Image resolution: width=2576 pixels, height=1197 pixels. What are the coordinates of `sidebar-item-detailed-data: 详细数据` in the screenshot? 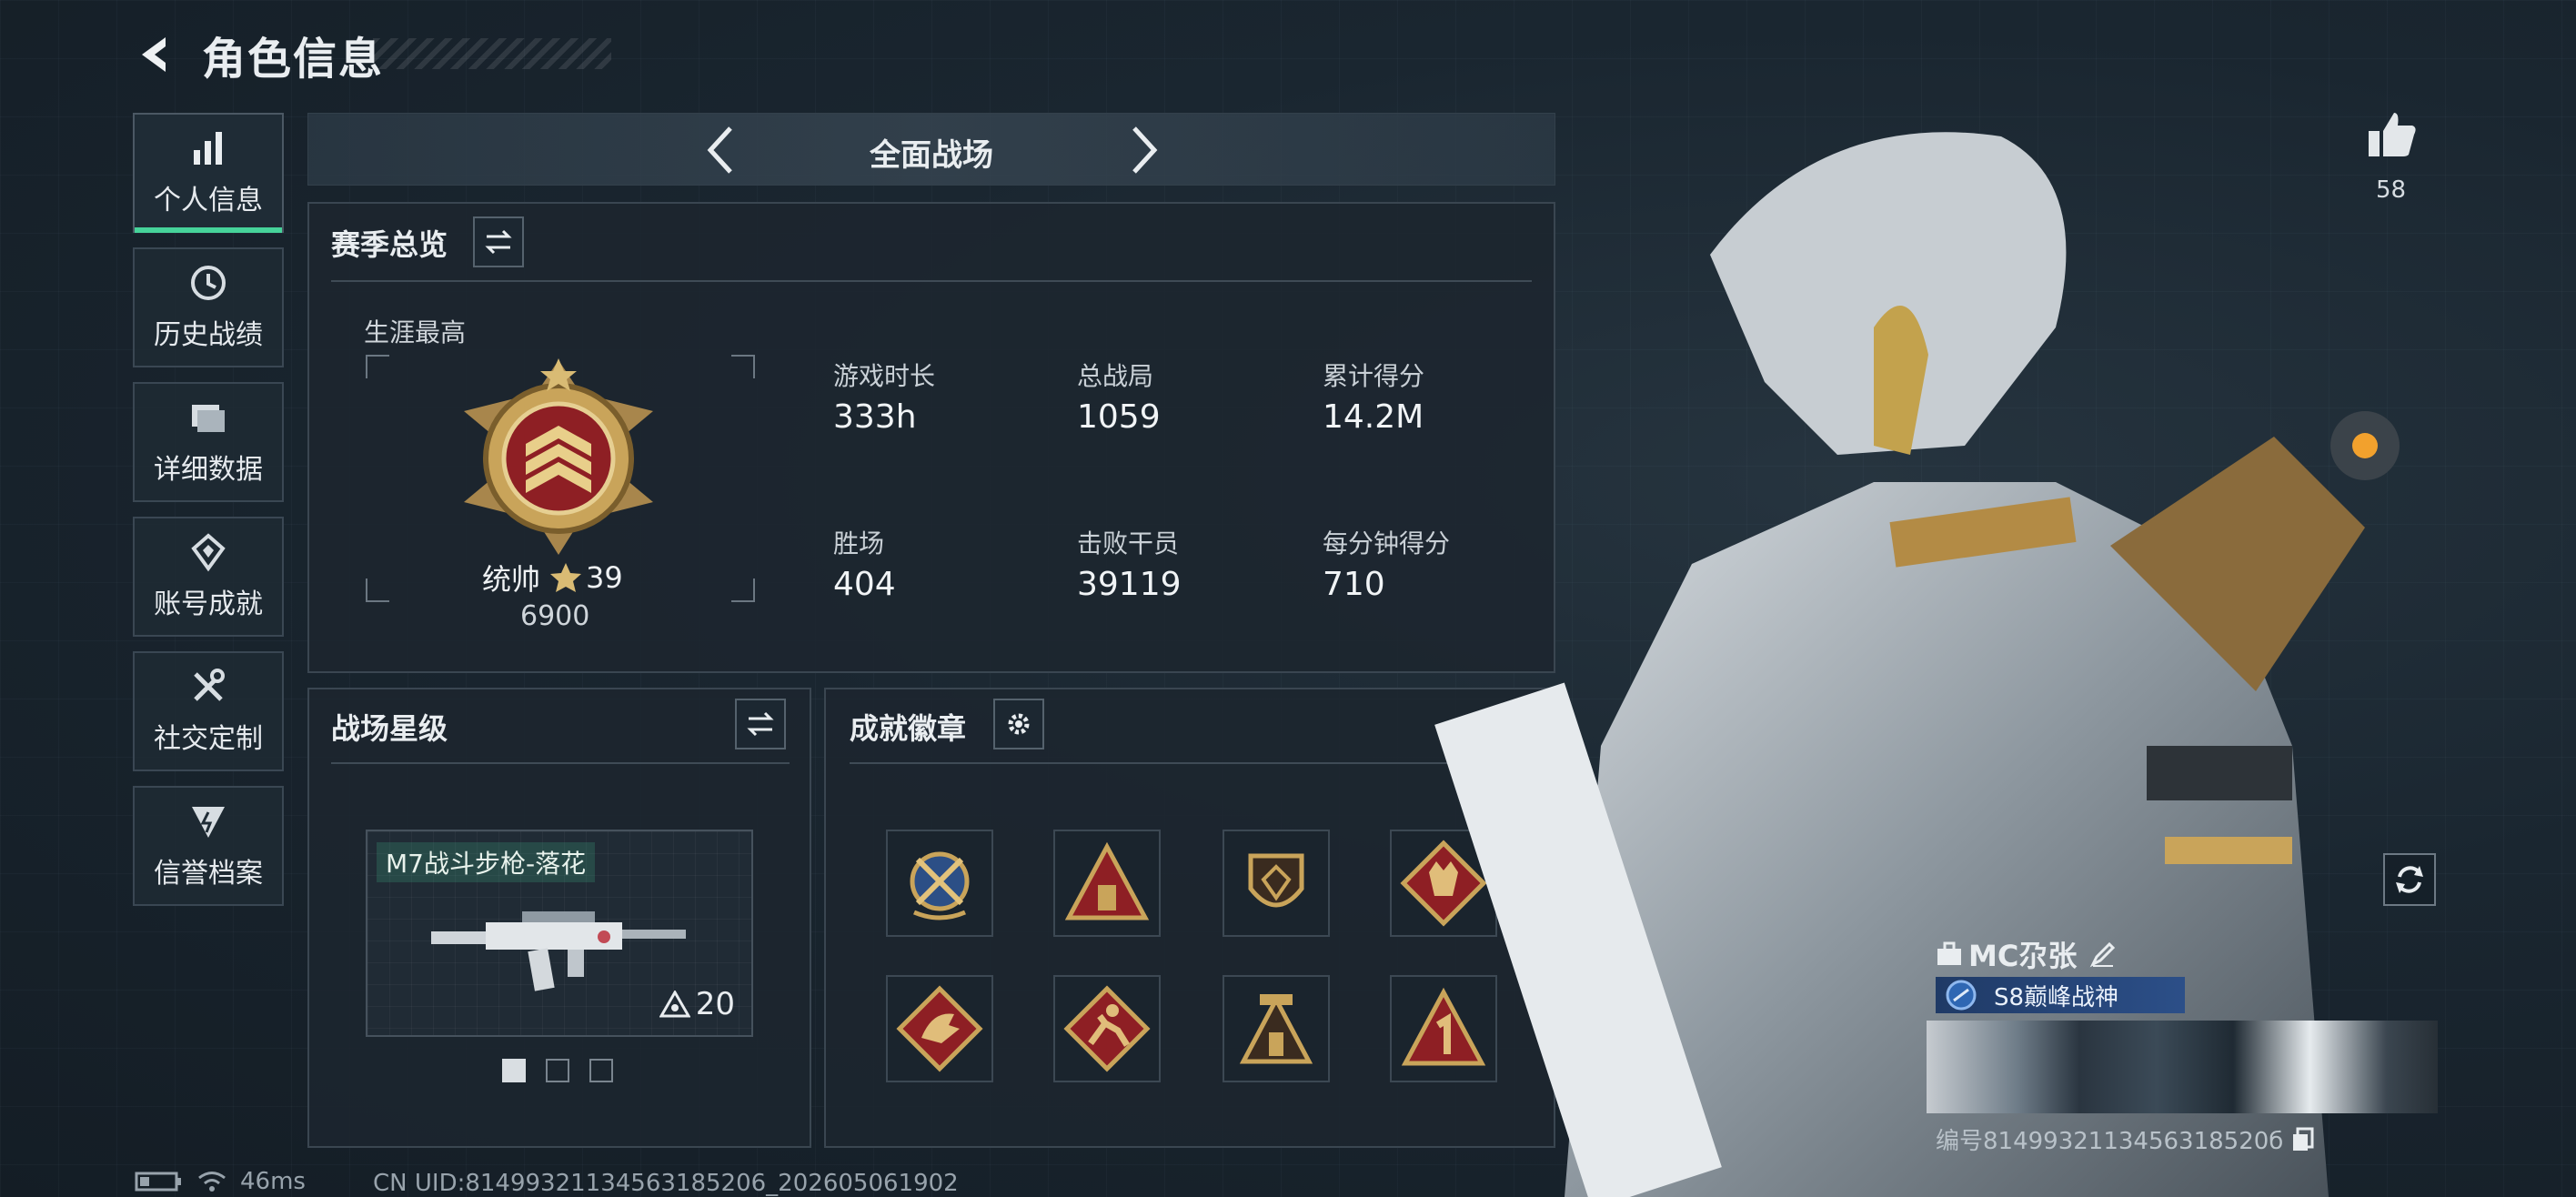 It's located at (208, 442).